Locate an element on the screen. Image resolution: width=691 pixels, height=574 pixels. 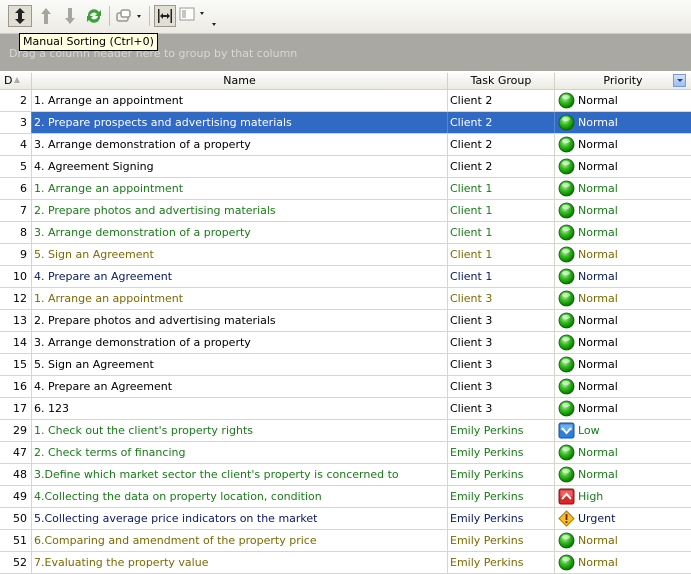
refresh-button is located at coordinates (94, 16).